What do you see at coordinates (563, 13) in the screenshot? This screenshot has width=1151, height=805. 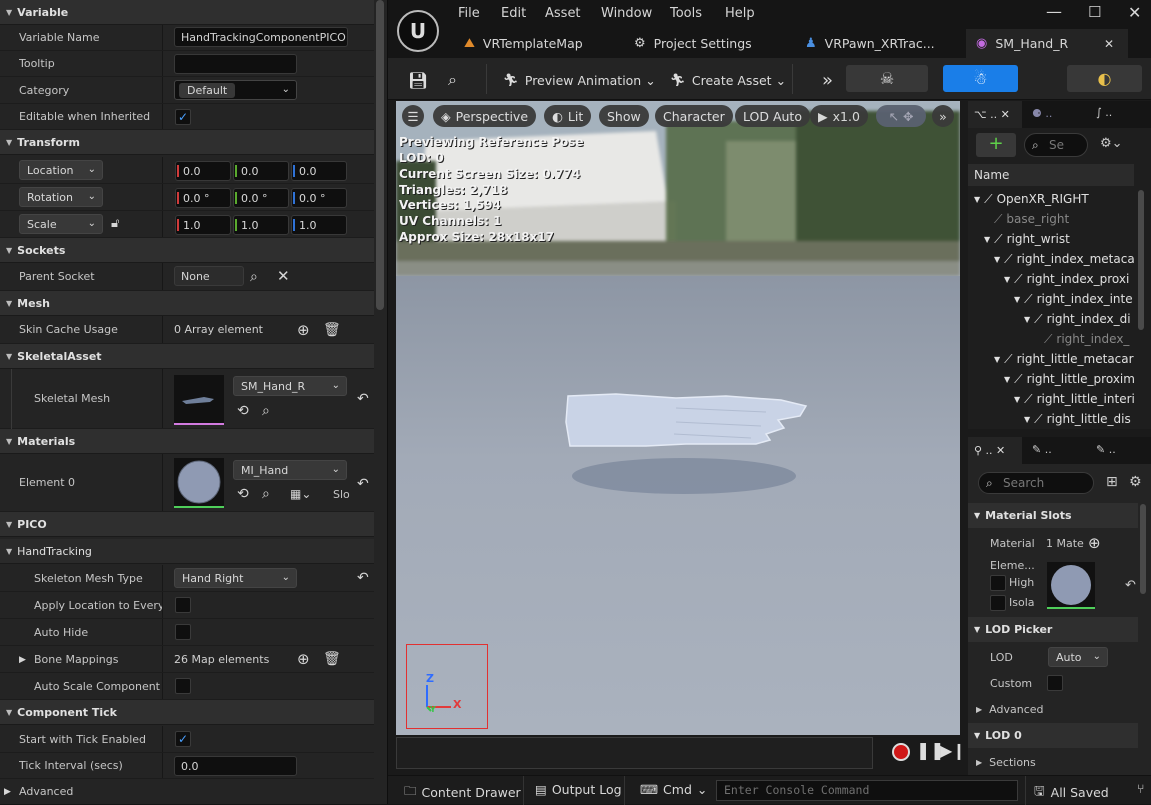 I see `menu-asset: Asset` at bounding box center [563, 13].